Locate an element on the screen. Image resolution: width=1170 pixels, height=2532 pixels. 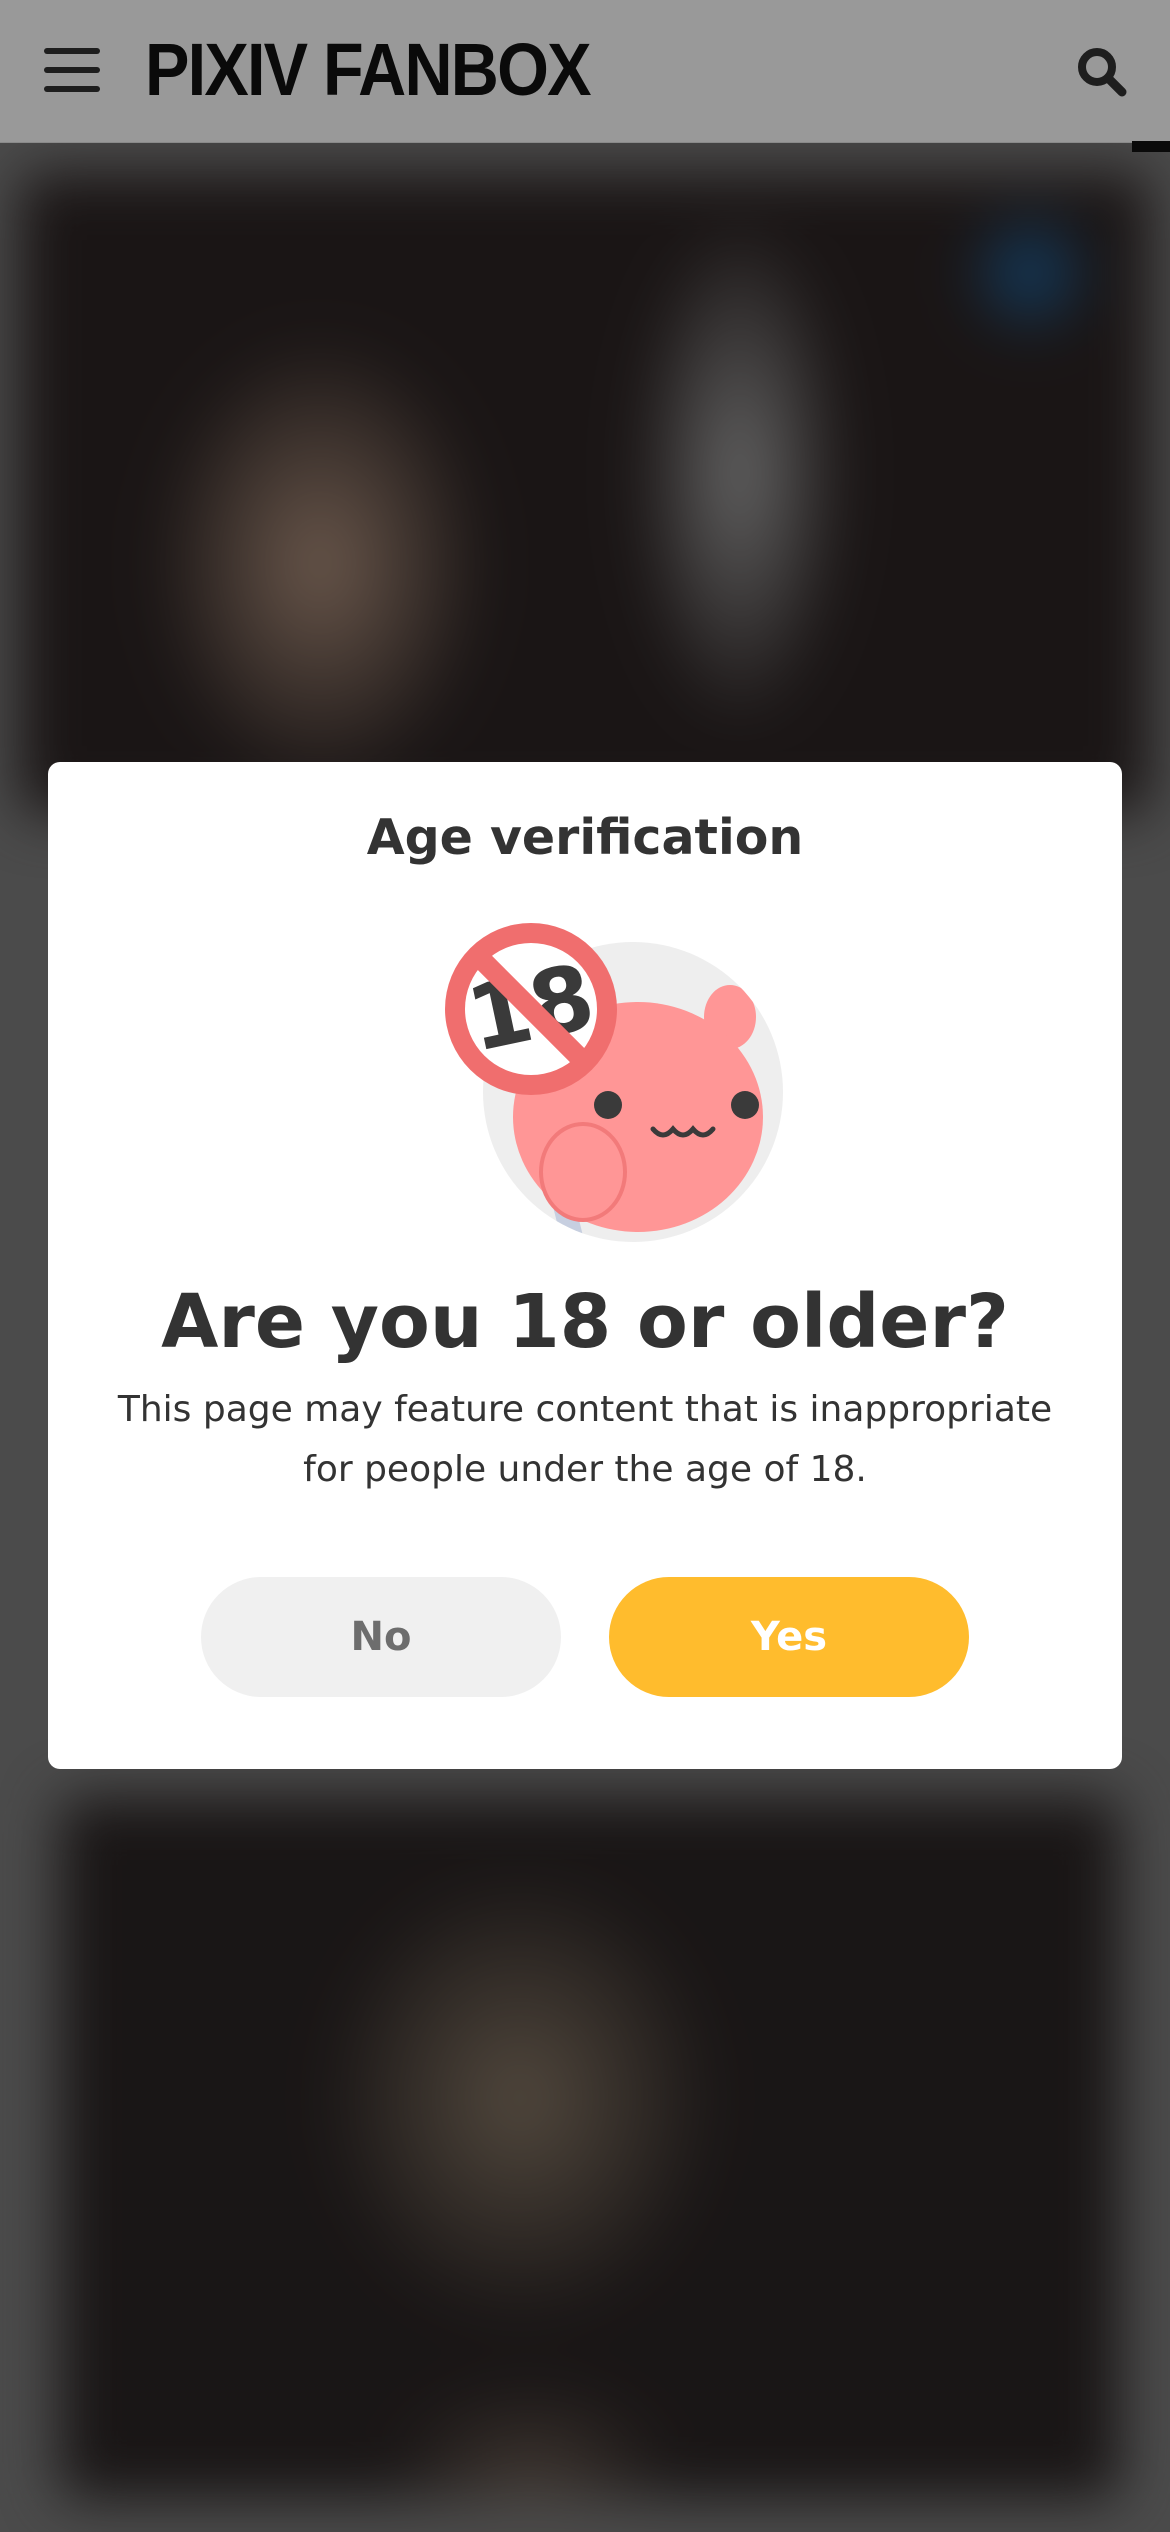
age-question-heading: Are you 18 or older? is located at coordinates (585, 1322).